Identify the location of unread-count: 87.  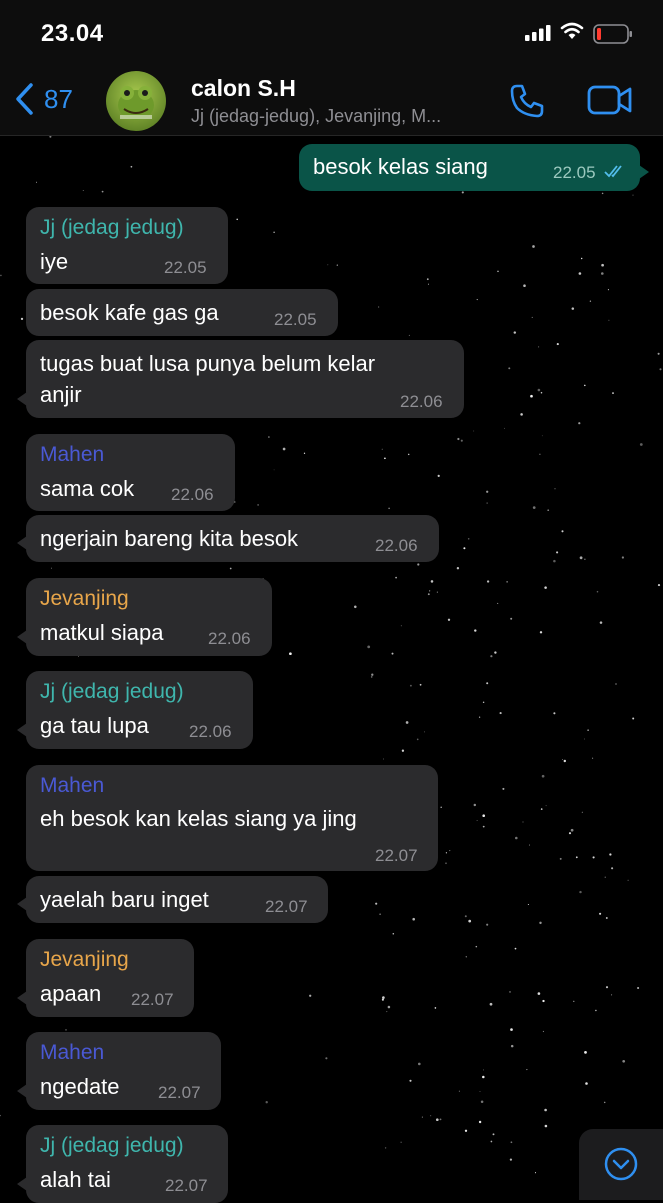
(58, 98).